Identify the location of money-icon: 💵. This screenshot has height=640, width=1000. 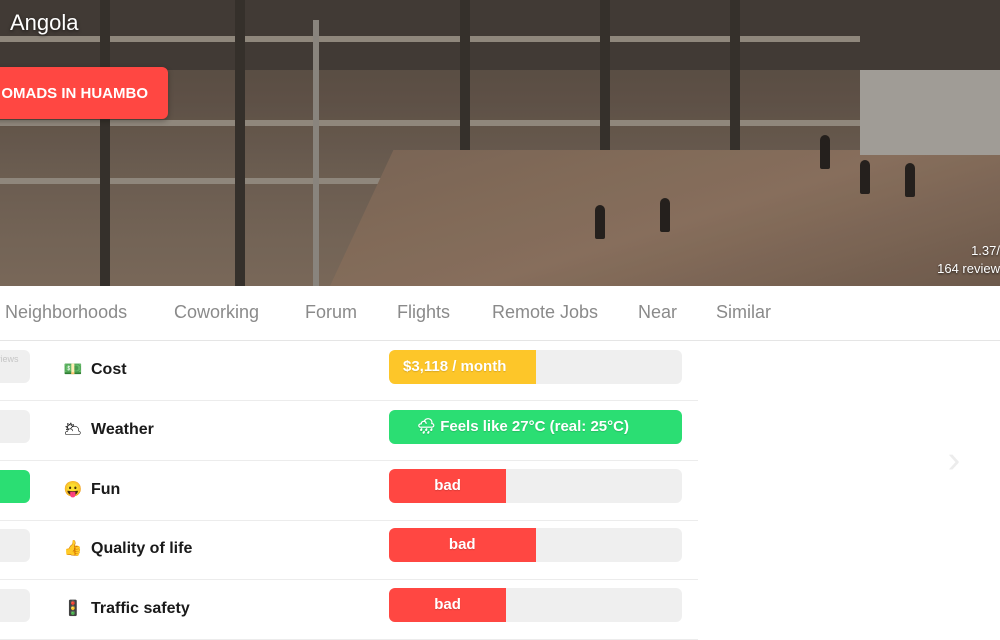
(73, 369).